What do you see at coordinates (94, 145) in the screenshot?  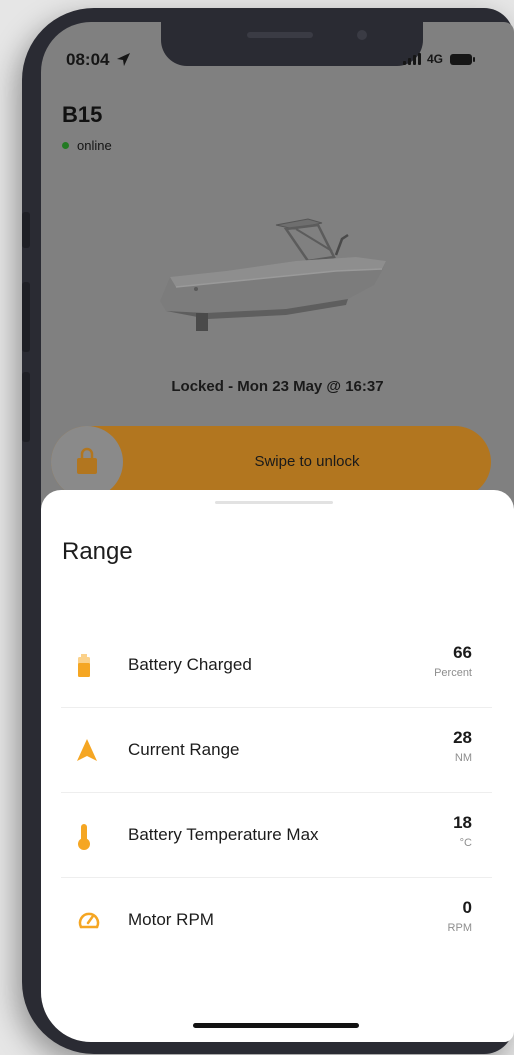 I see `vessel-status-label: online` at bounding box center [94, 145].